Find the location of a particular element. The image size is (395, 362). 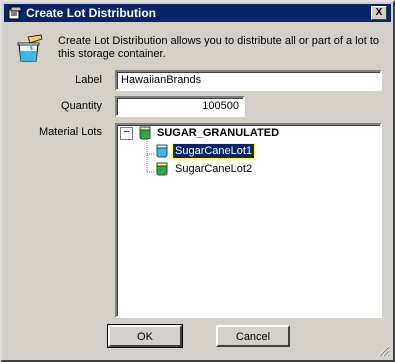

collapse-toggle: − is located at coordinates (126, 133).